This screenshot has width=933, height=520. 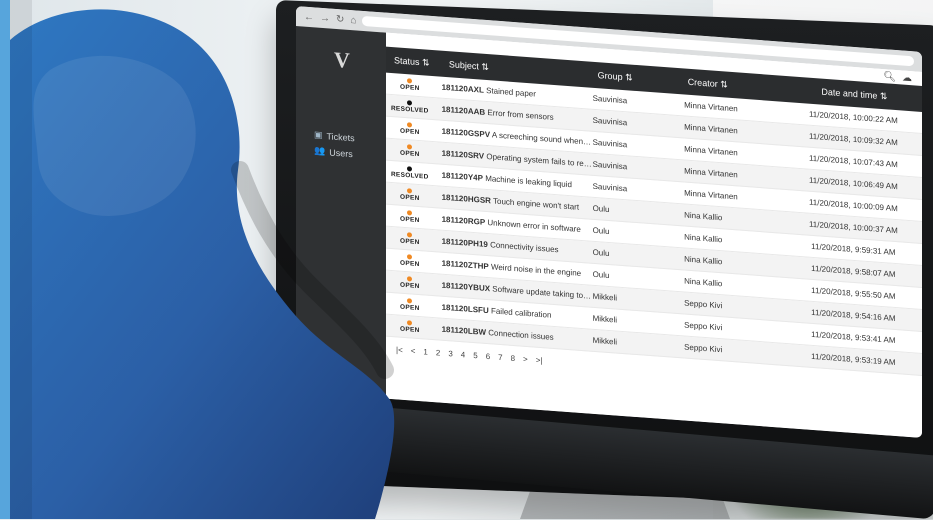 I want to click on datetime-cell: 11/20/2018, 9:55:50 AM, so click(x=853, y=293).